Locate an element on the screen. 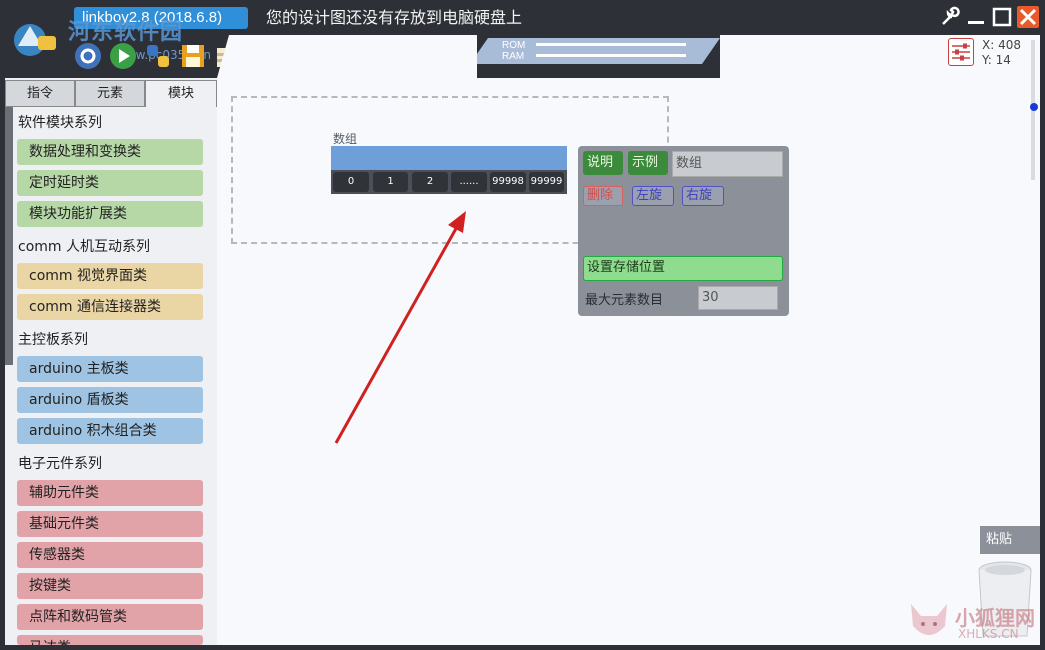  python-icon is located at coordinates (157, 55).